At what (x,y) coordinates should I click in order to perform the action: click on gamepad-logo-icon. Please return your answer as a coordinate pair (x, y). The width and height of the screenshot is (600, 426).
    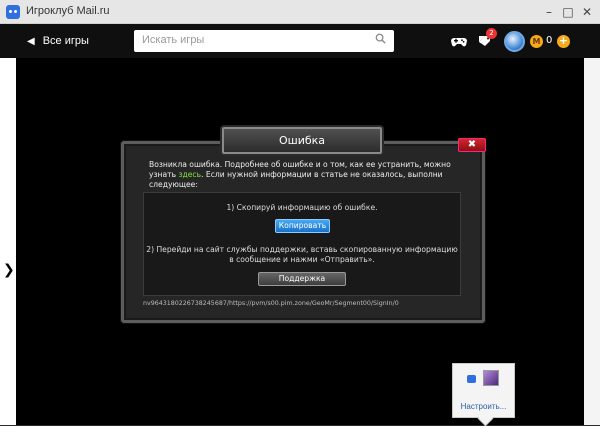
    Looking at the image, I should click on (13, 12).